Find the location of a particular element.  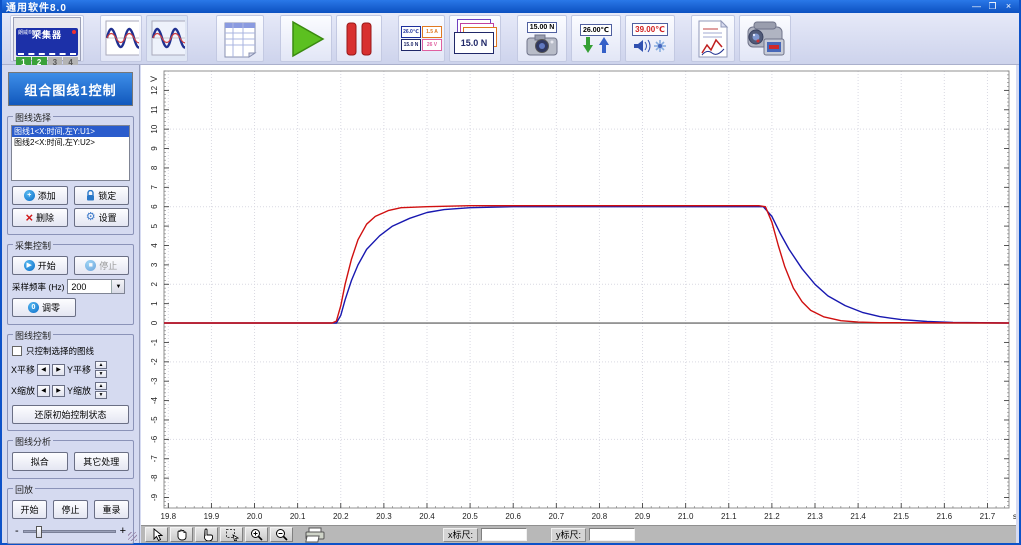

playback-slider is located at coordinates (69, 531).